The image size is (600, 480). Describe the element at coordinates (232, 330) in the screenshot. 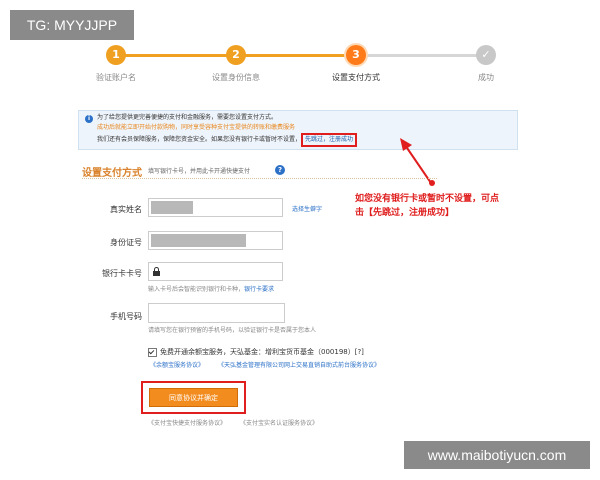

I see `phone-hint: 请填写您在银行预留的手机号码，以验证银行卡是否属于您本人` at that location.